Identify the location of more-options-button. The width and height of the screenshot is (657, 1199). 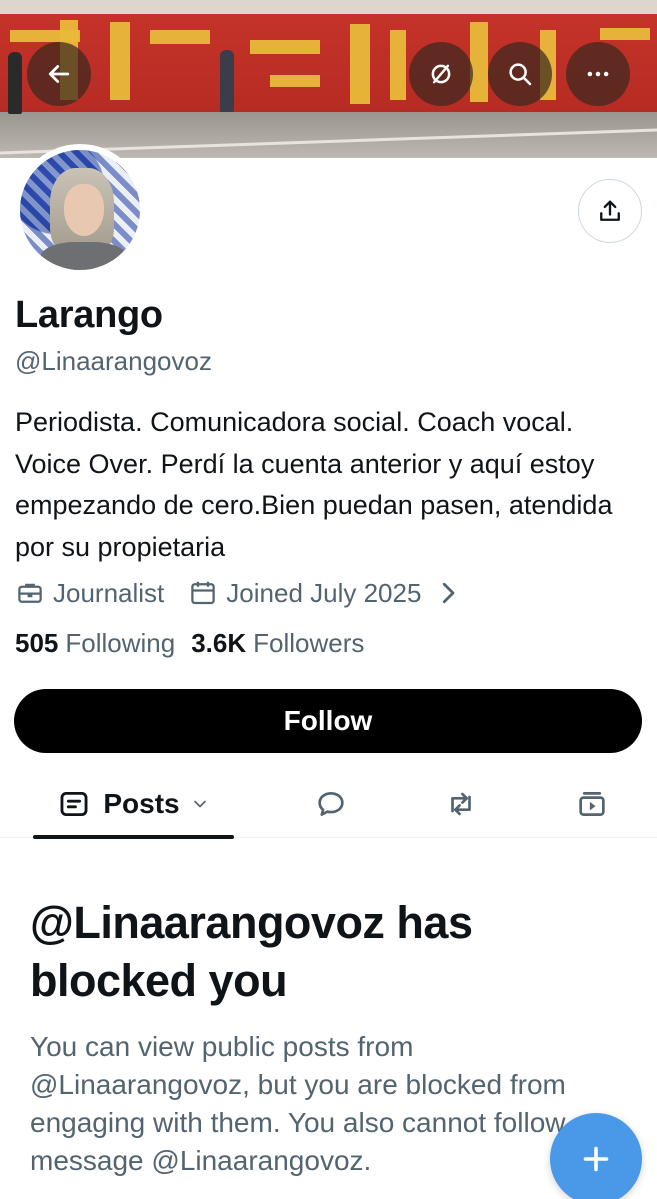
(598, 74).